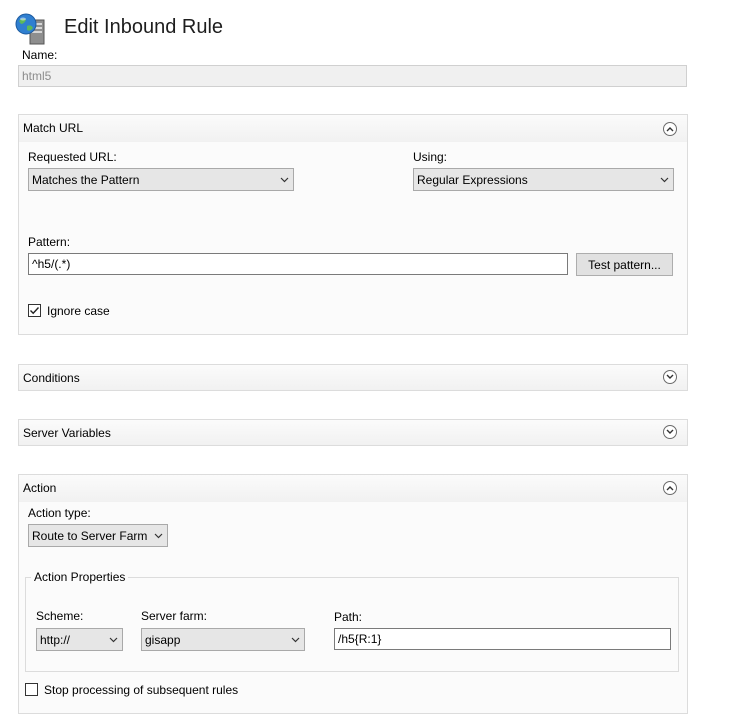 Image resolution: width=748 pixels, height=714 pixels. What do you see at coordinates (53, 128) in the screenshot?
I see `match-url-title: Match URL` at bounding box center [53, 128].